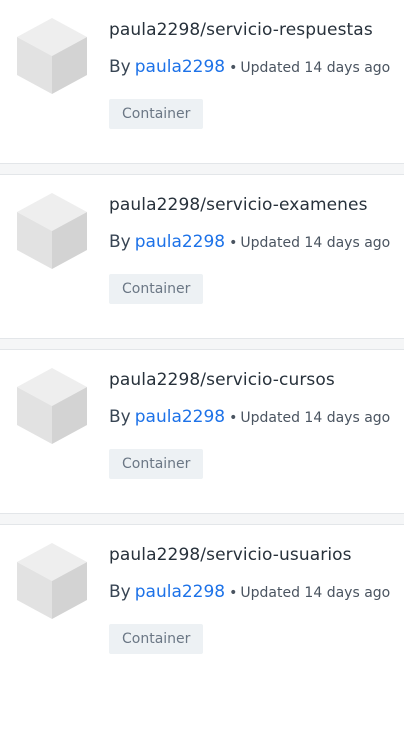 The height and width of the screenshot is (731, 404). What do you see at coordinates (222, 380) in the screenshot?
I see `repository-title: paula2298/servicio-cursos` at bounding box center [222, 380].